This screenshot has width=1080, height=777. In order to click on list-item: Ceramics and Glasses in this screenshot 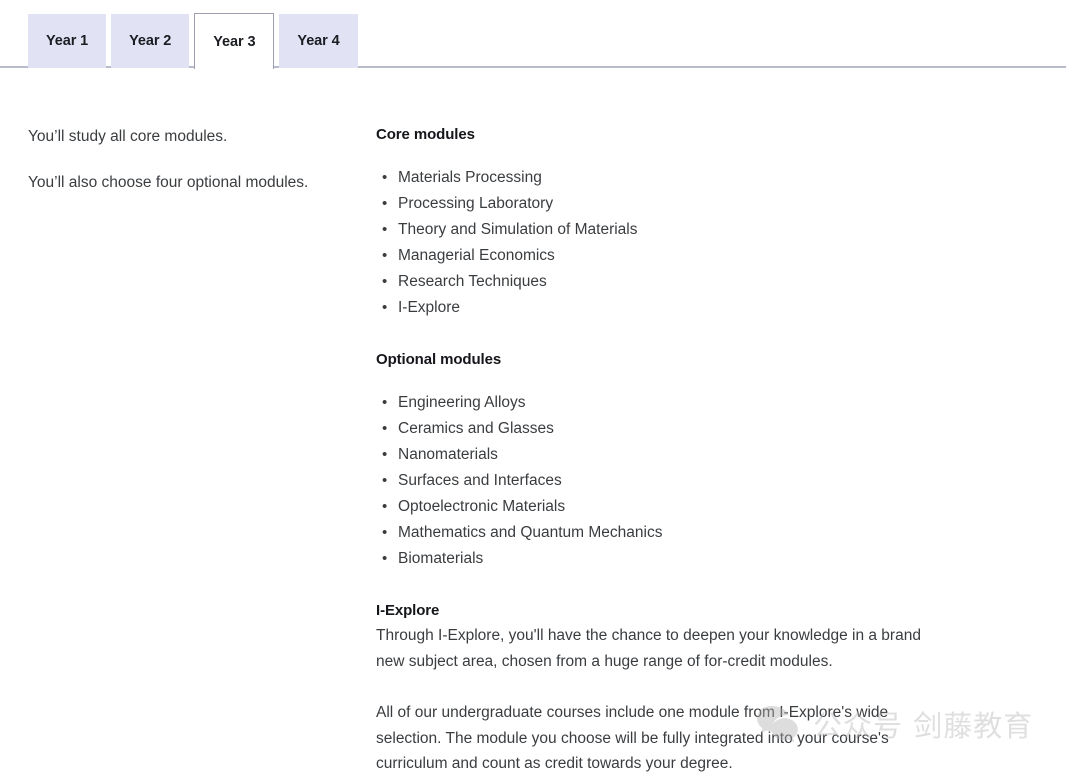, I will do `click(678, 429)`.